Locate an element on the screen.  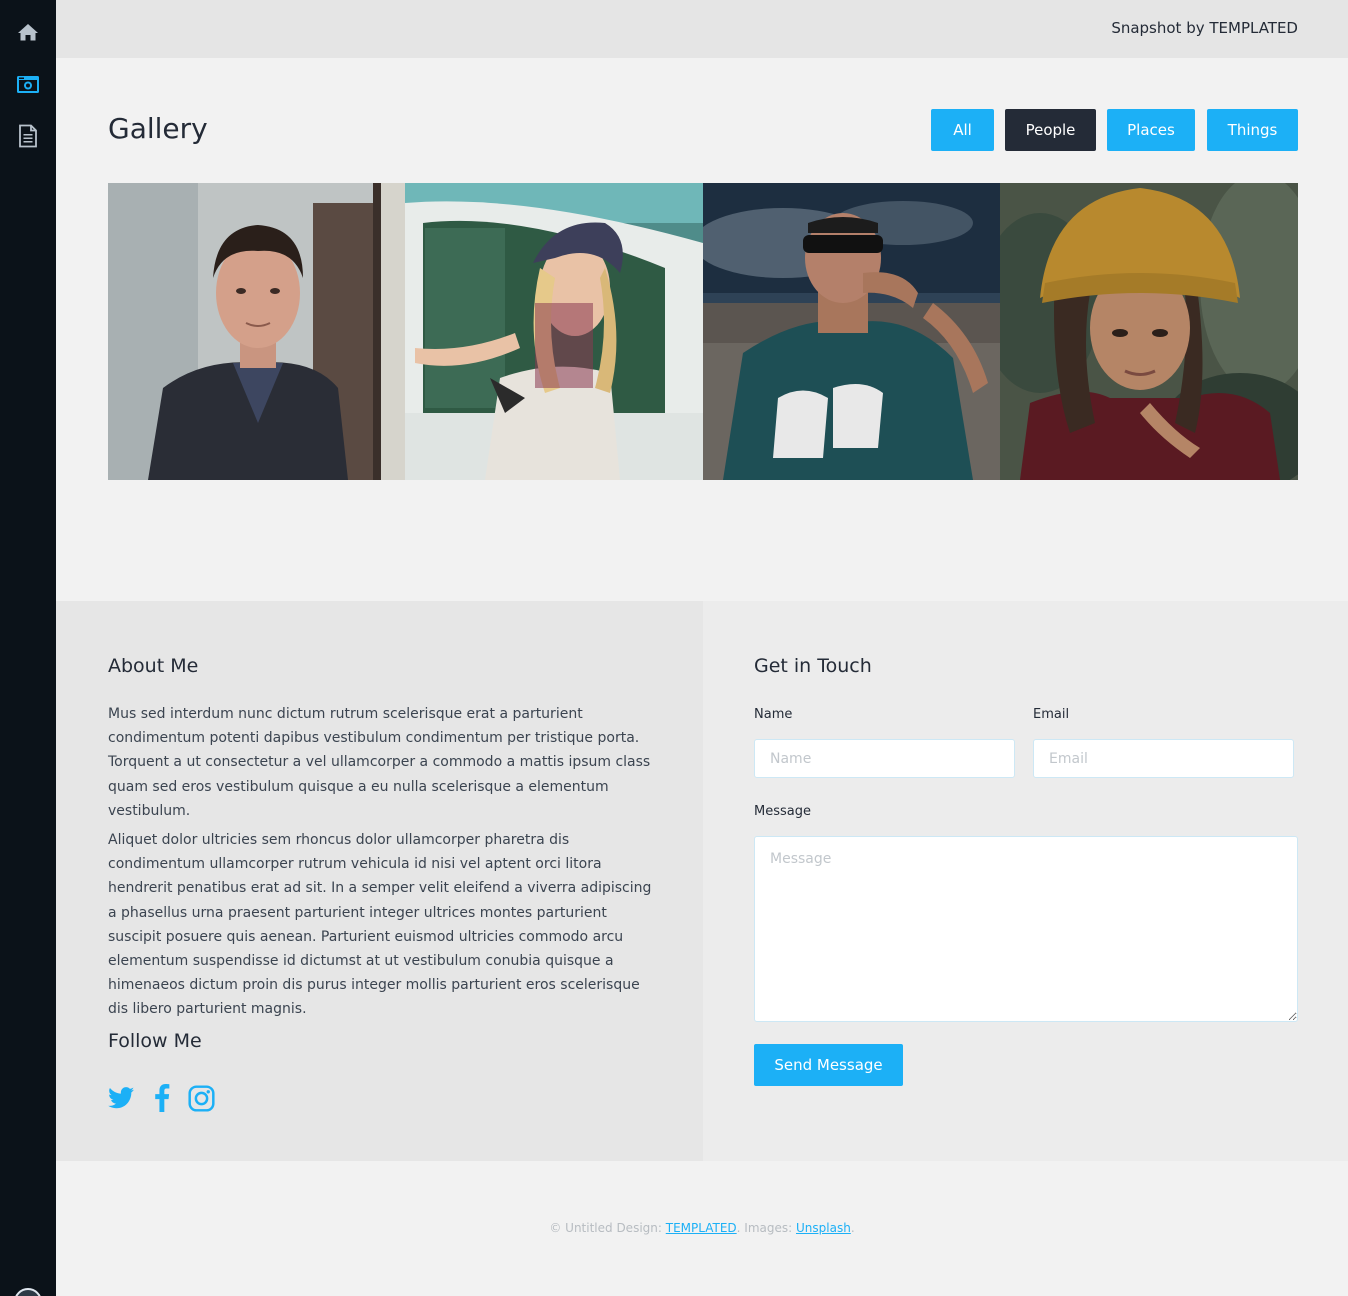
header: Snapshot by TEMPLATED is located at coordinates (702, 29).